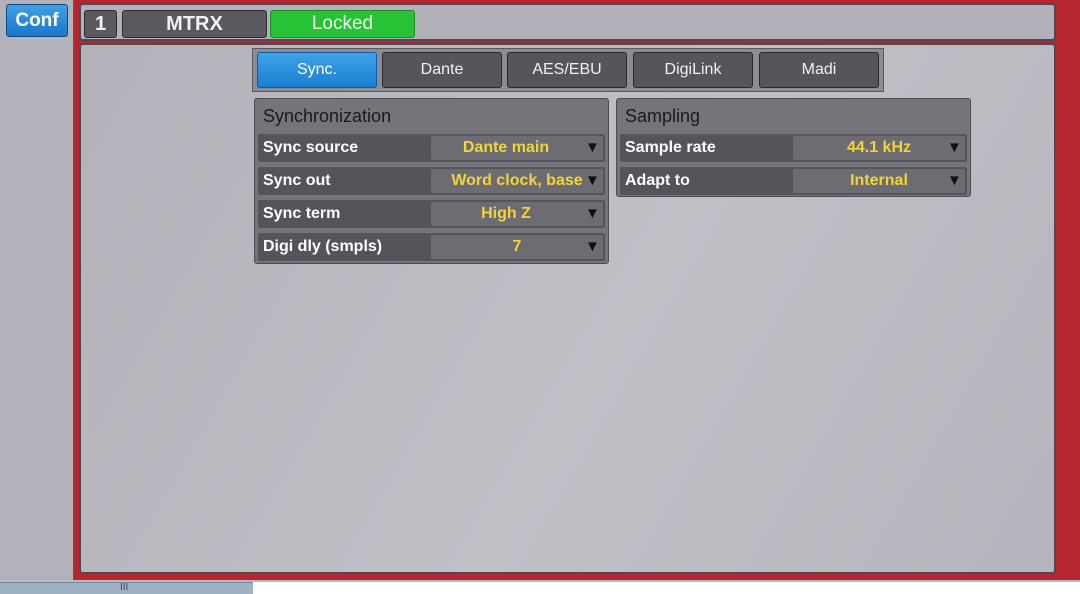 The width and height of the screenshot is (1080, 594). Describe the element at coordinates (666, 588) in the screenshot. I see `bottom-area` at that location.